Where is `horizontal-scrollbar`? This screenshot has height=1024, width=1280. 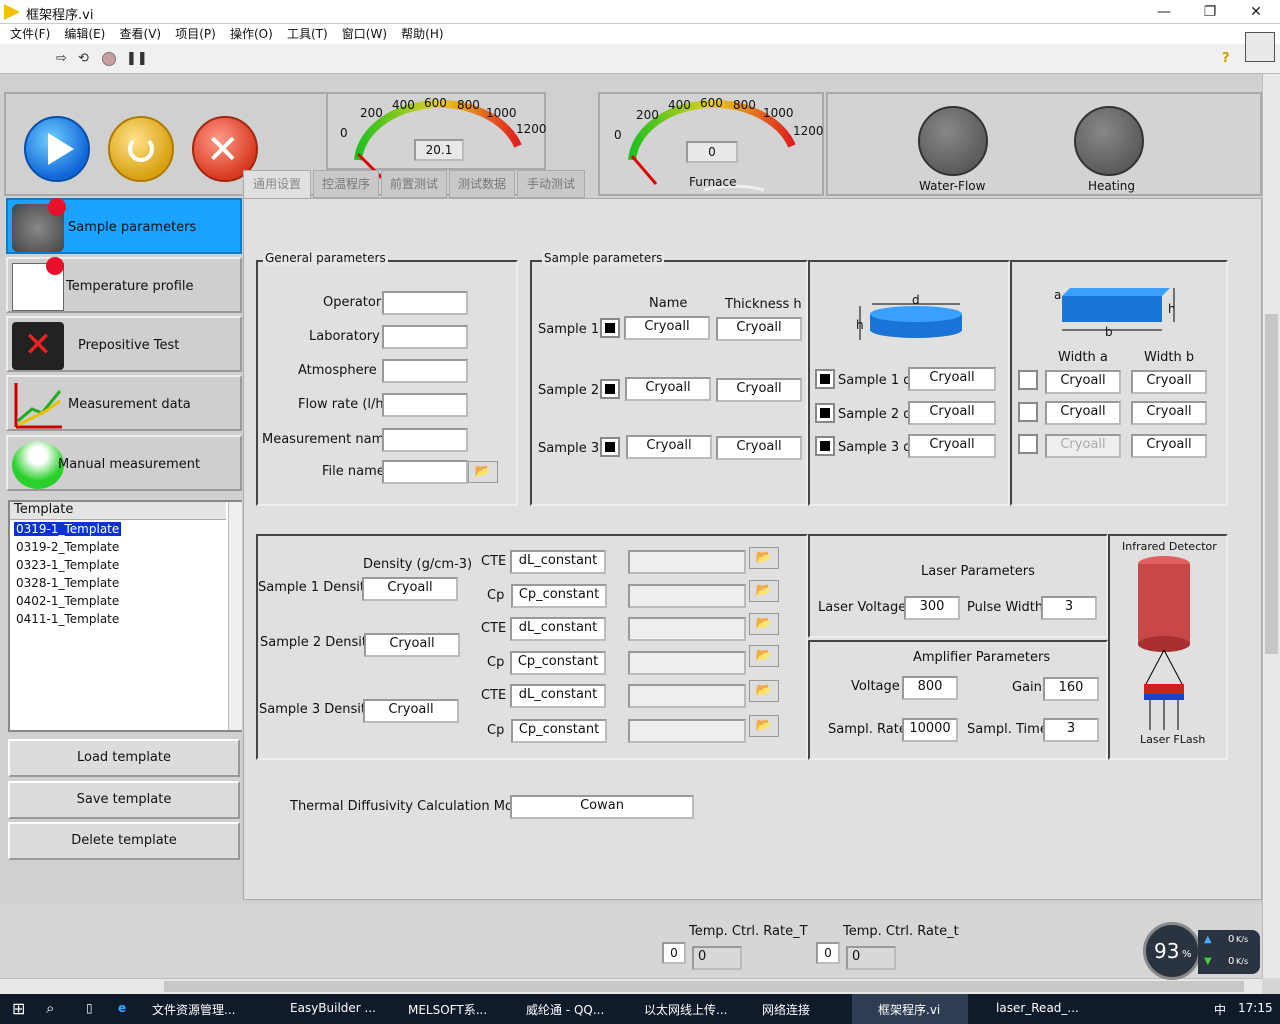 horizontal-scrollbar is located at coordinates (631, 986).